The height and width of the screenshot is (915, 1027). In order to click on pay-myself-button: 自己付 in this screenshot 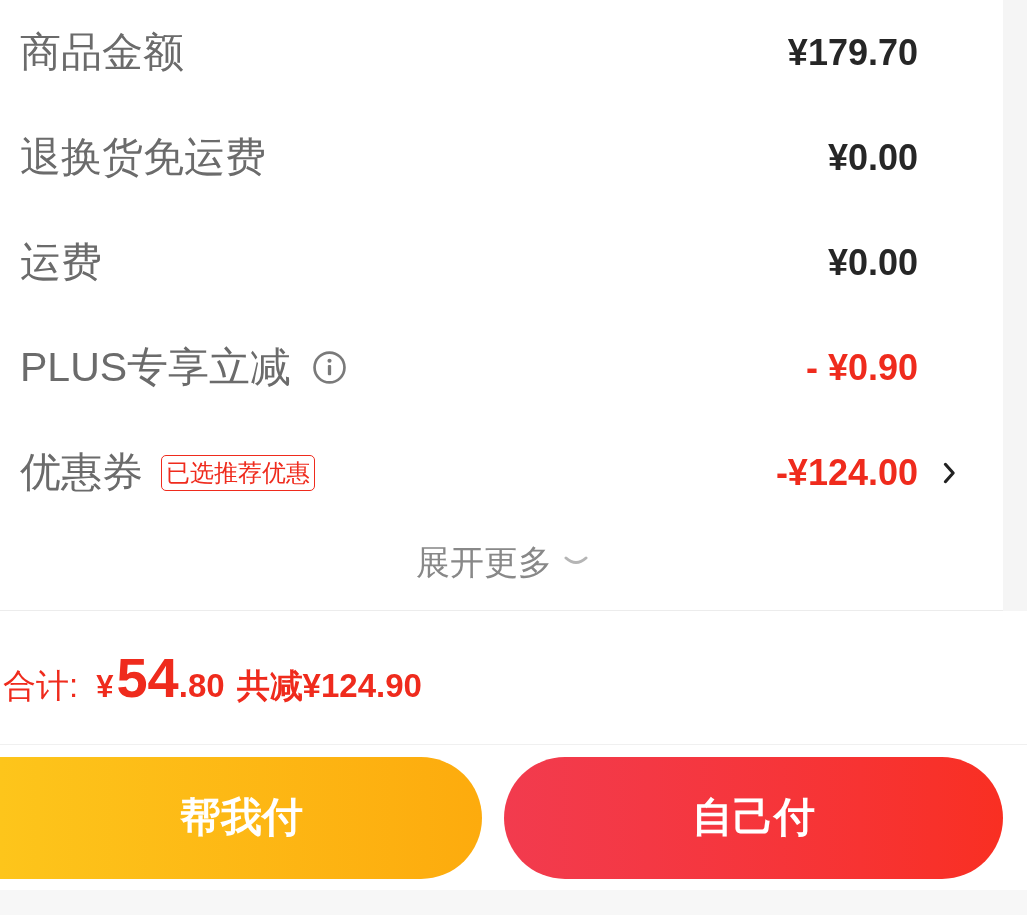, I will do `click(753, 817)`.